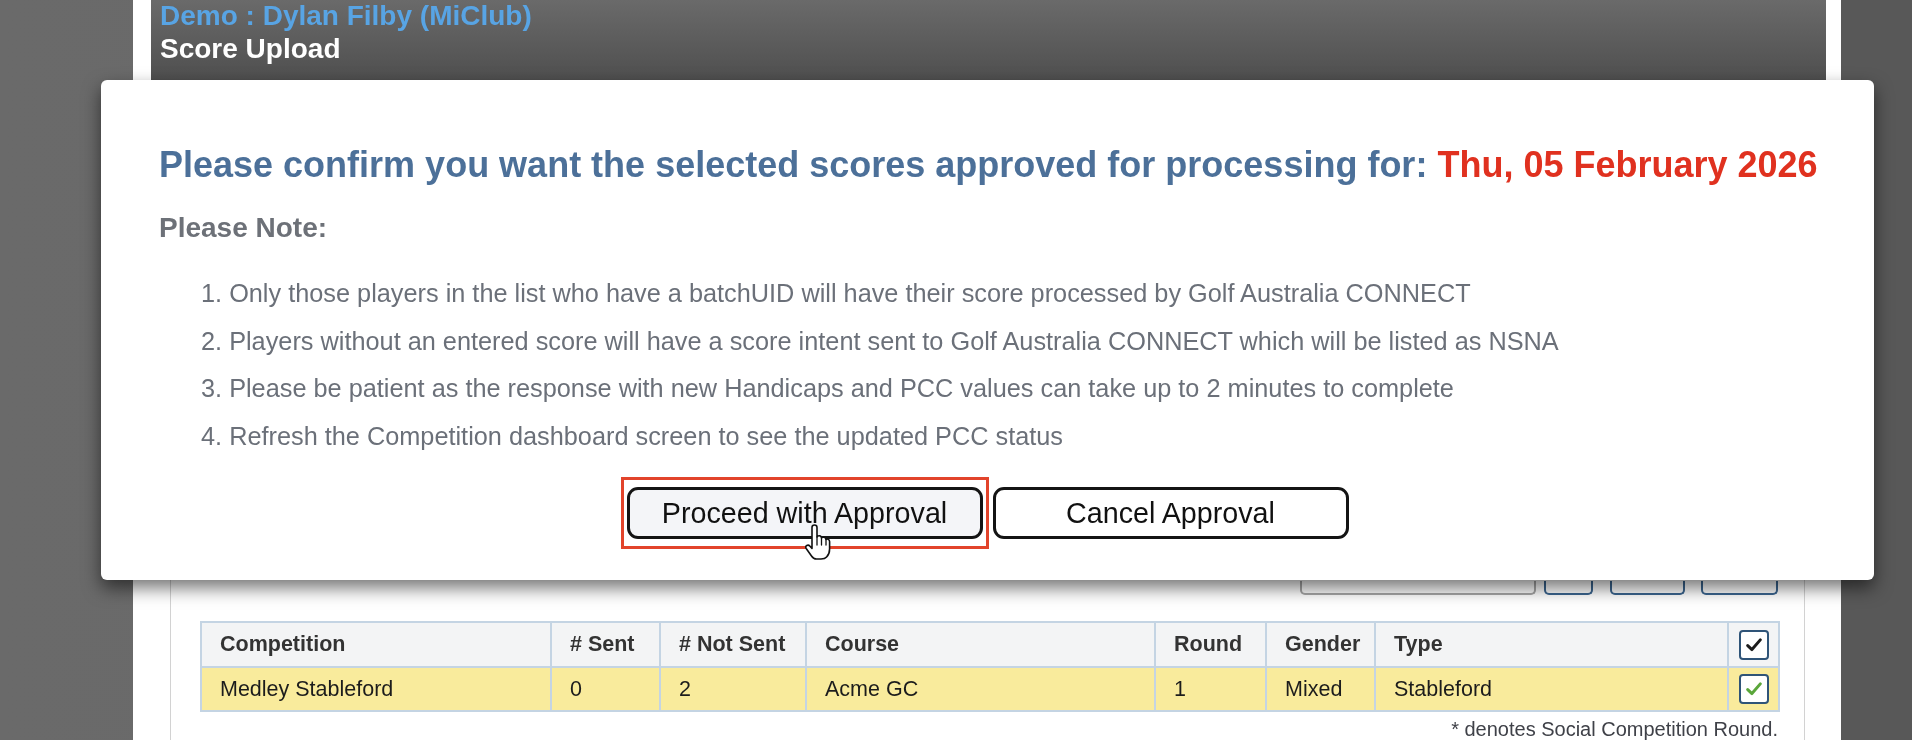  What do you see at coordinates (980, 644) in the screenshot?
I see `column-header: Course` at bounding box center [980, 644].